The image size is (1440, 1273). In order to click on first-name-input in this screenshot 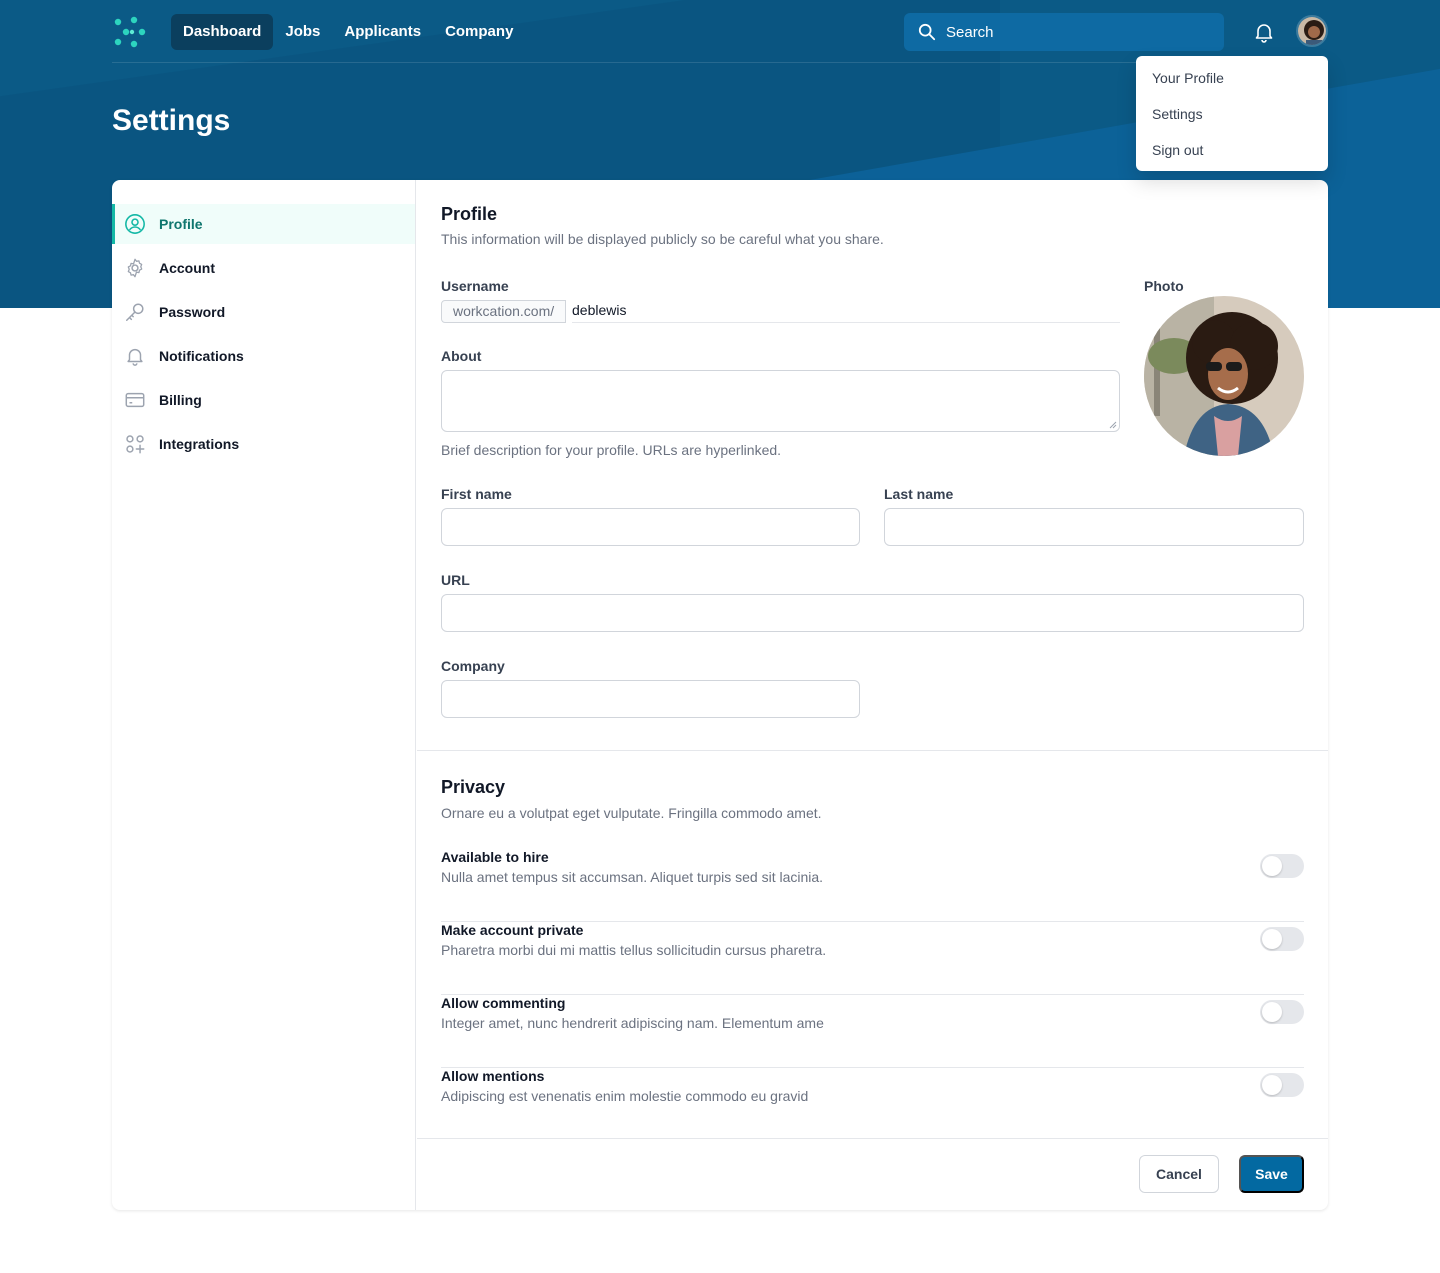, I will do `click(650, 527)`.